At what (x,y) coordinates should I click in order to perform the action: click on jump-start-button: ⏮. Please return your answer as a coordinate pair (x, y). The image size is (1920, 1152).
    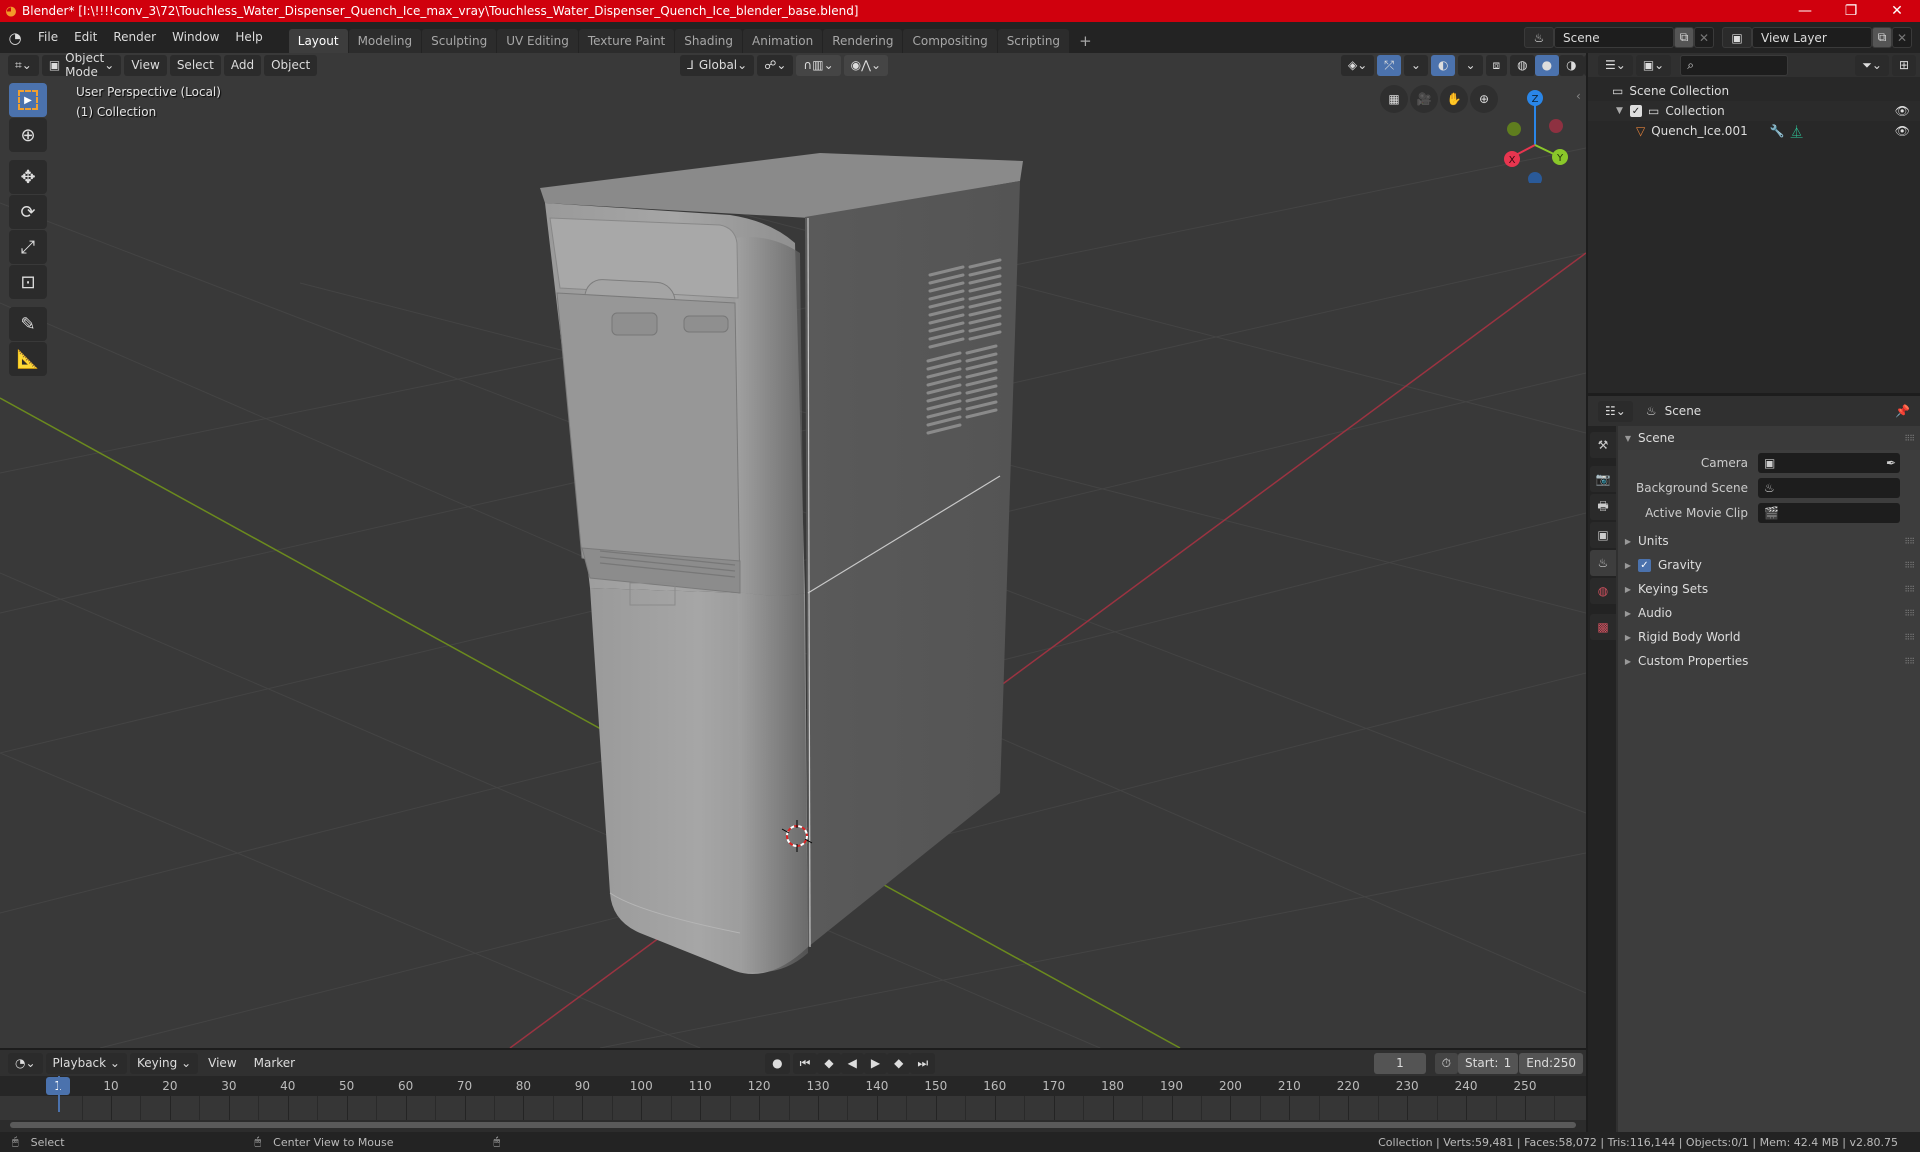
    Looking at the image, I should click on (805, 1063).